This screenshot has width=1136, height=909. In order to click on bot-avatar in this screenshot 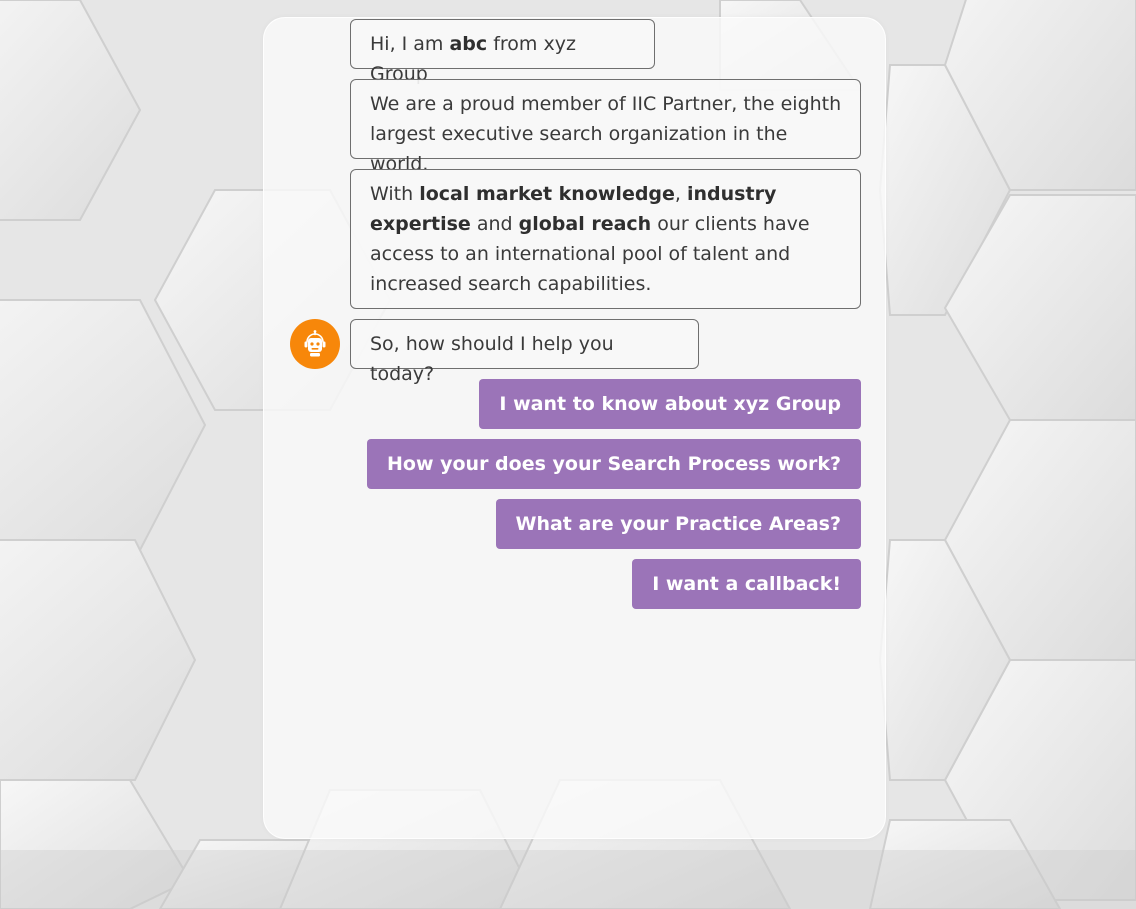, I will do `click(315, 344)`.